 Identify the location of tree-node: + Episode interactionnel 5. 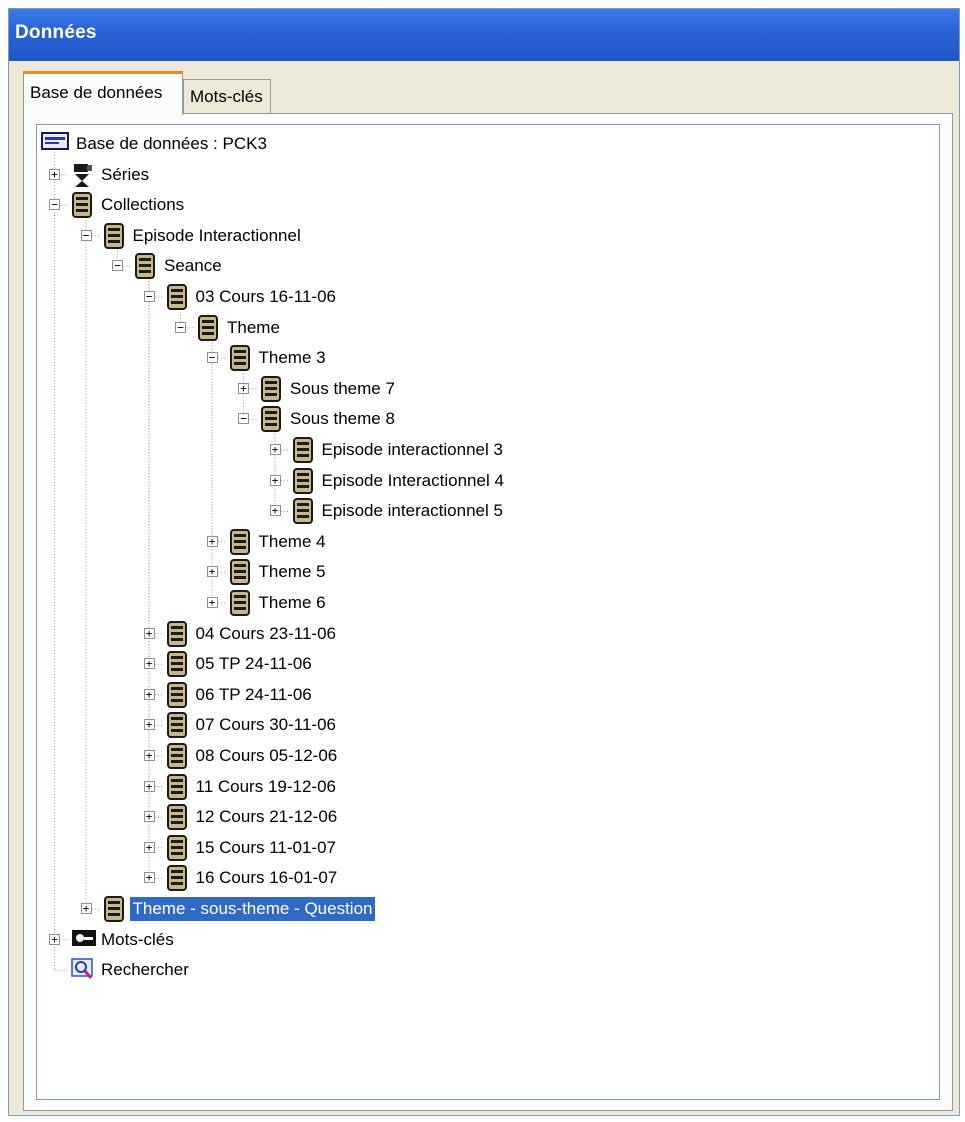
(487, 511).